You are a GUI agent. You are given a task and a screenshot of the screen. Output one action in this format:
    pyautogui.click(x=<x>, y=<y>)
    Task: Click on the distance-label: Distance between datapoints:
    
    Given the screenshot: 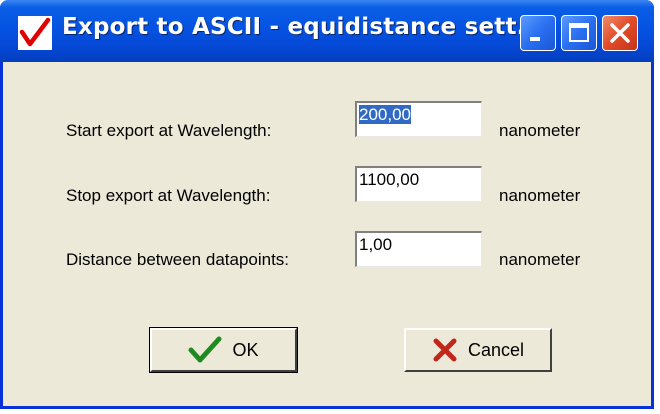 What is the action you would take?
    pyautogui.click(x=178, y=259)
    